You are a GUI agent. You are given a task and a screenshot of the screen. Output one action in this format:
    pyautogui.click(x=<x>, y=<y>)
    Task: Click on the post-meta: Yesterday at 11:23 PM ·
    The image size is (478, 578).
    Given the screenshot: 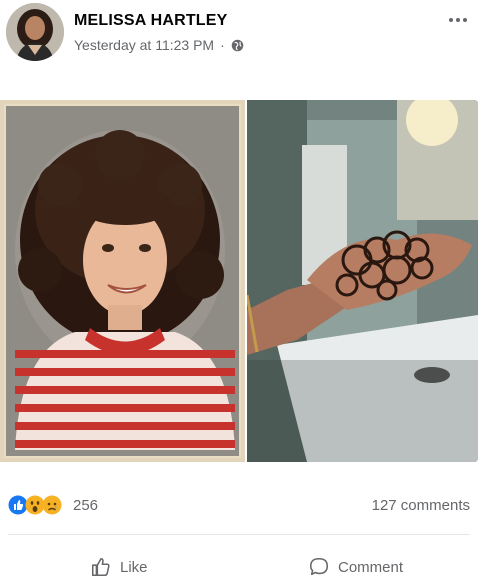 What is the action you would take?
    pyautogui.click(x=159, y=45)
    